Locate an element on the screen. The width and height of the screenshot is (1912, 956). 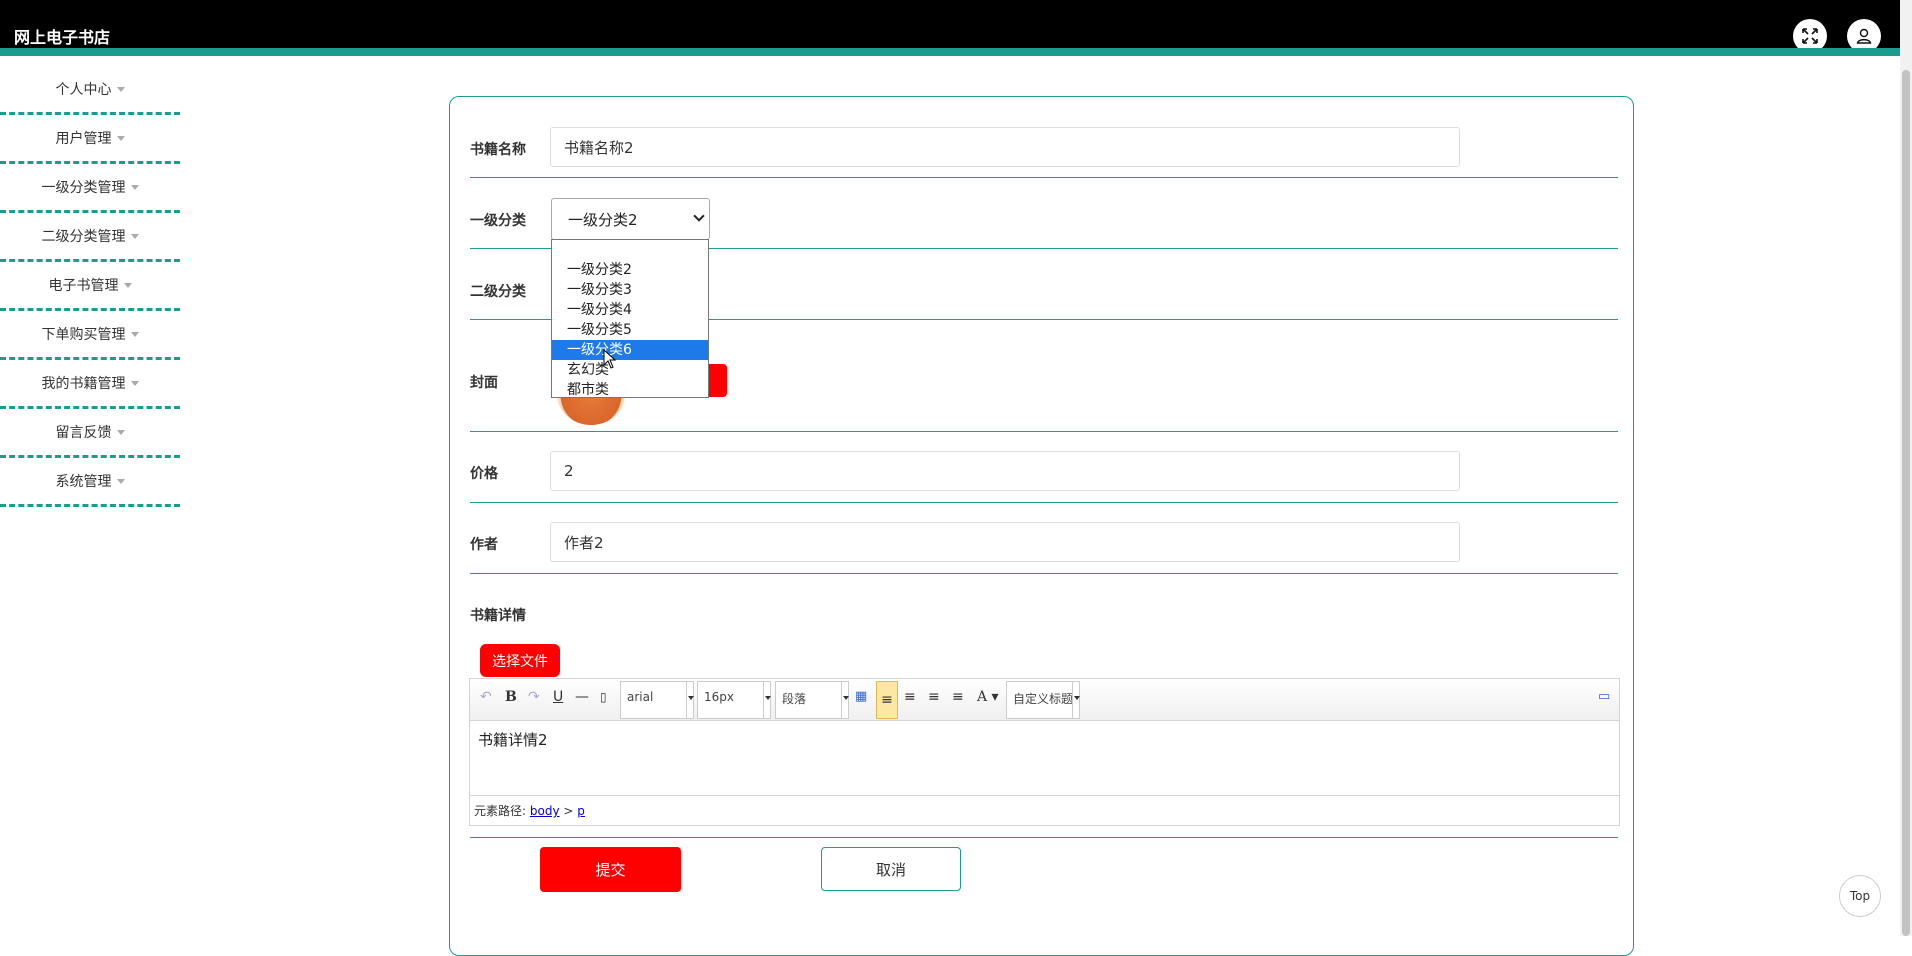
page-scrollbar is located at coordinates (1906, 468).